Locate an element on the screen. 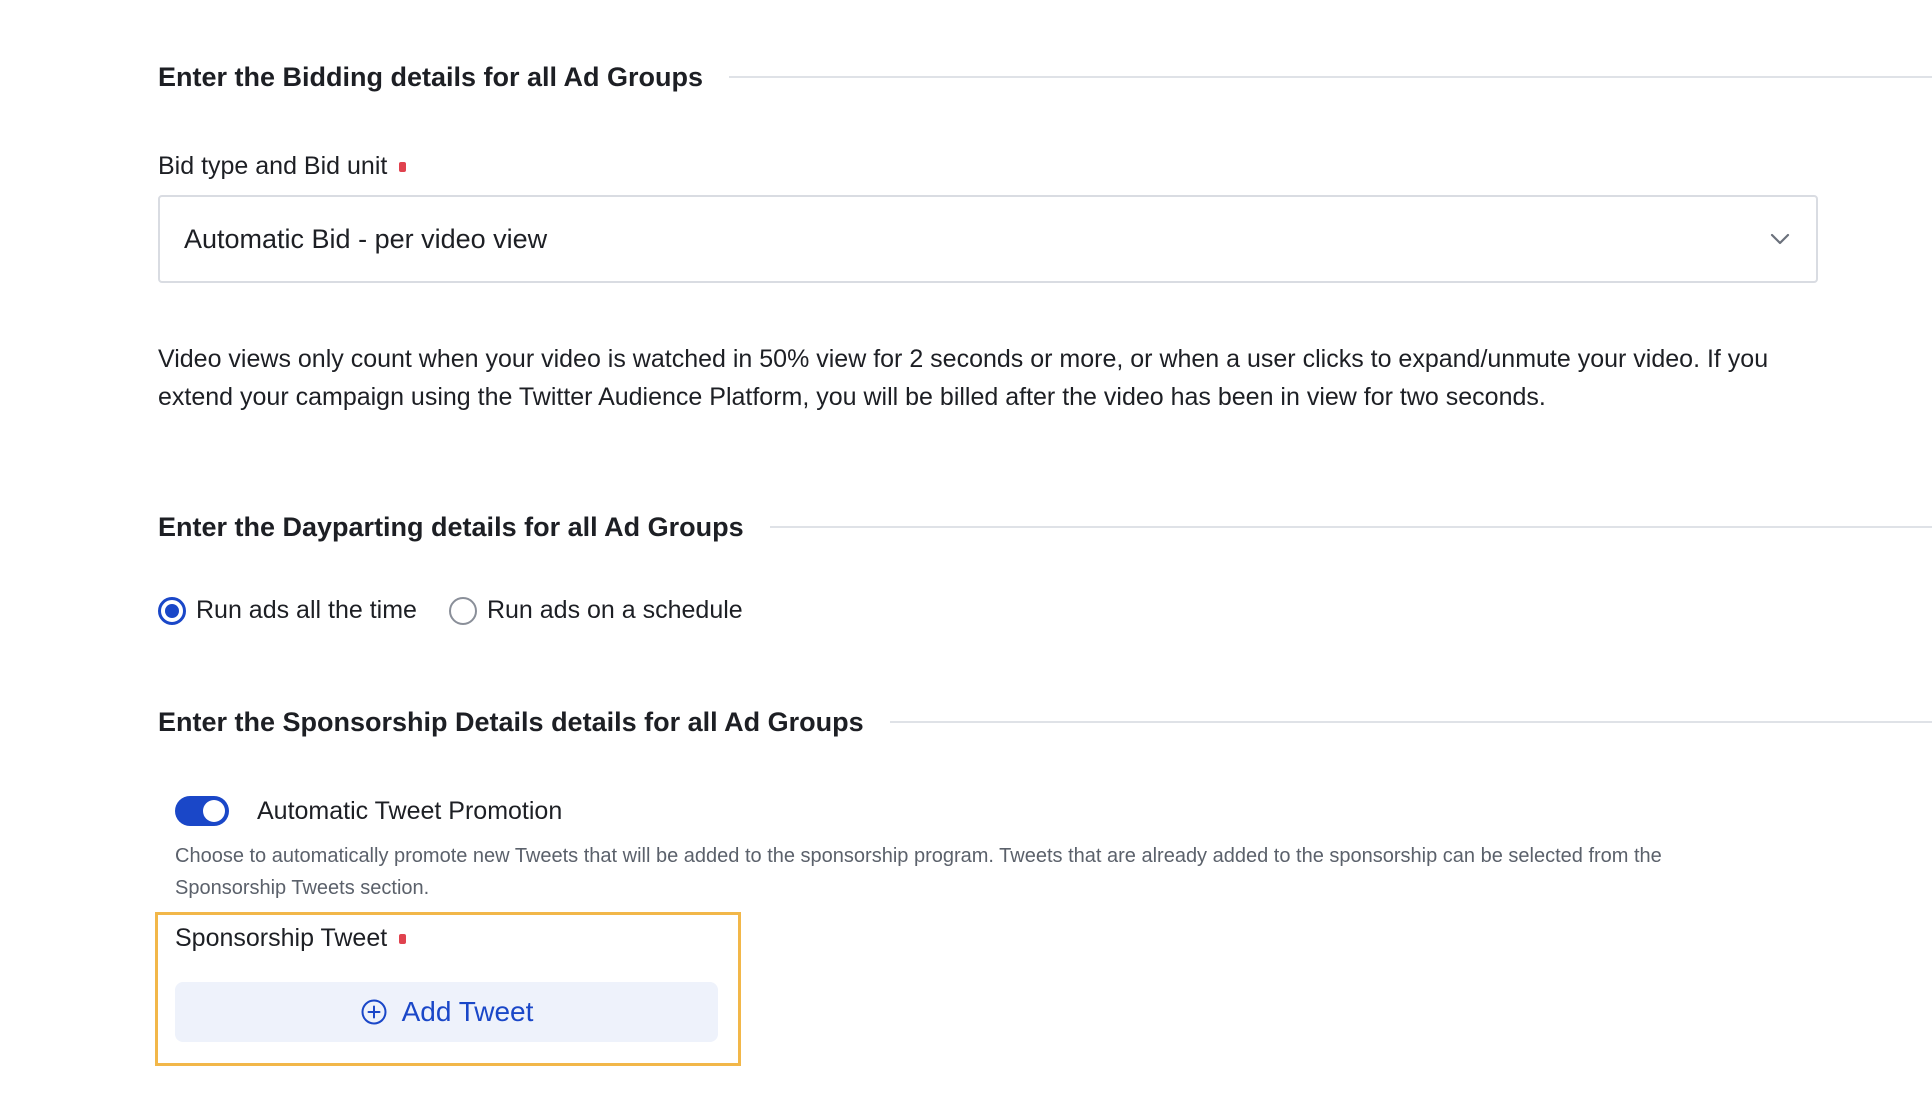 The height and width of the screenshot is (1108, 1932). bid-type-selected-value: Automatic Bid - per video view is located at coordinates (366, 238).